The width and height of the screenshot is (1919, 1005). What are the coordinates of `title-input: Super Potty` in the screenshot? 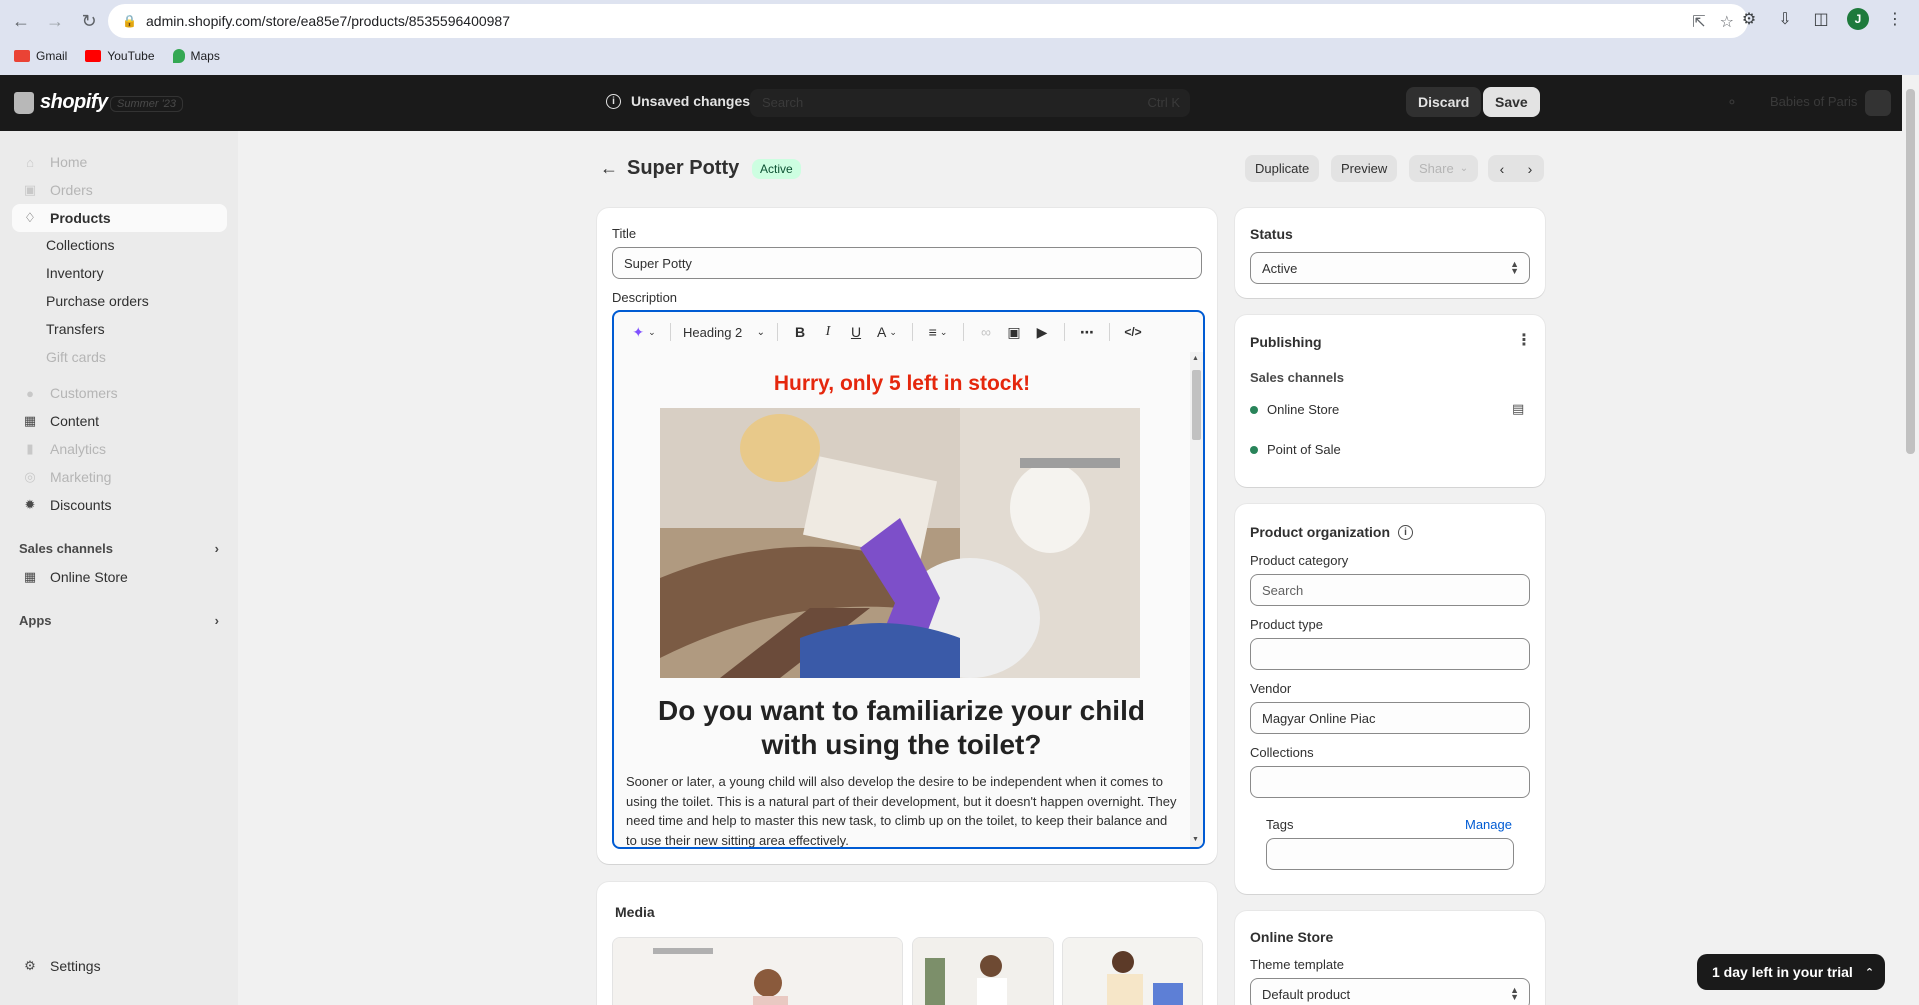 It's located at (907, 263).